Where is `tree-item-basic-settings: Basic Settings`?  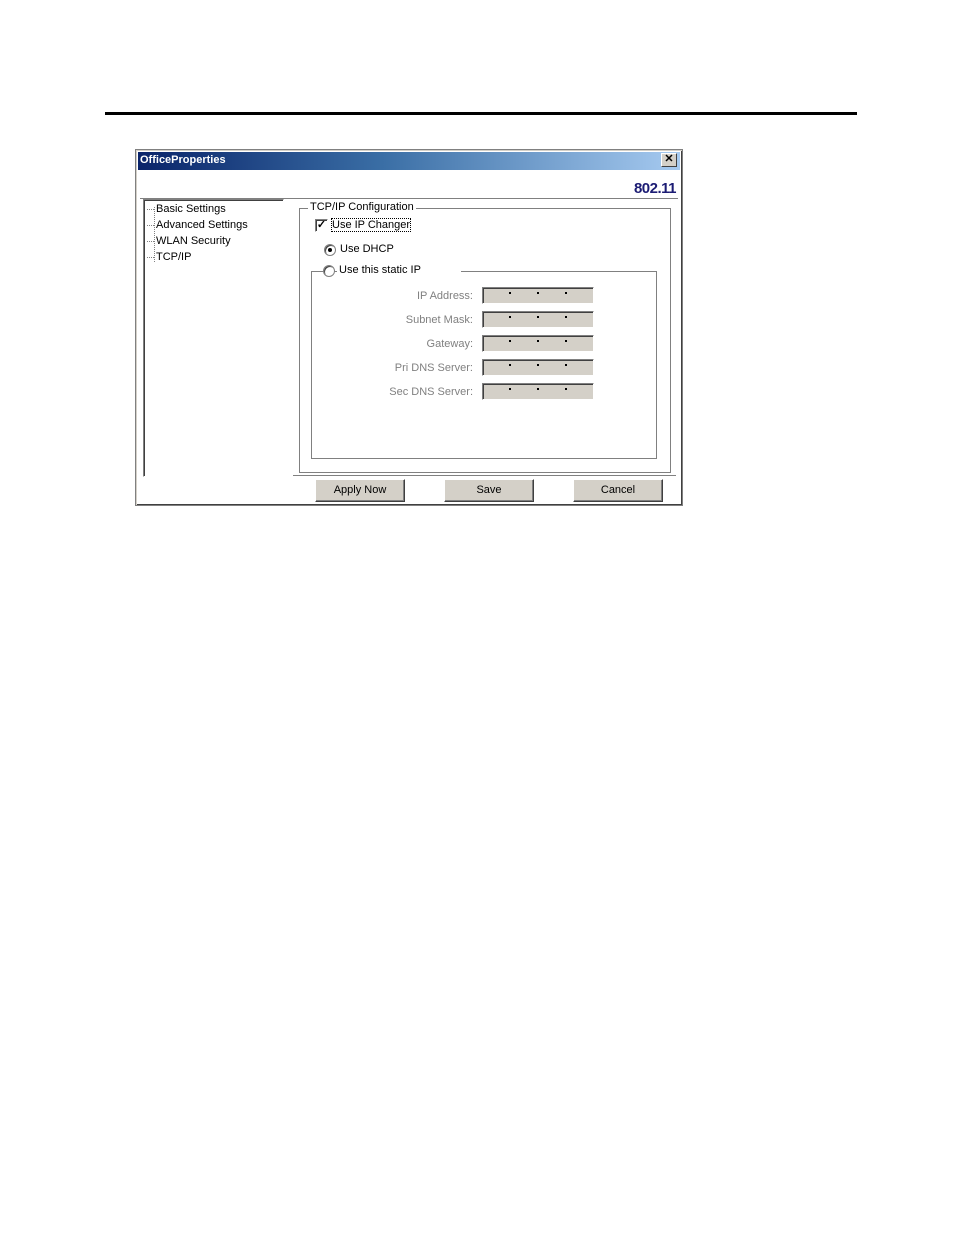
tree-item-basic-settings: Basic Settings is located at coordinates (186, 209).